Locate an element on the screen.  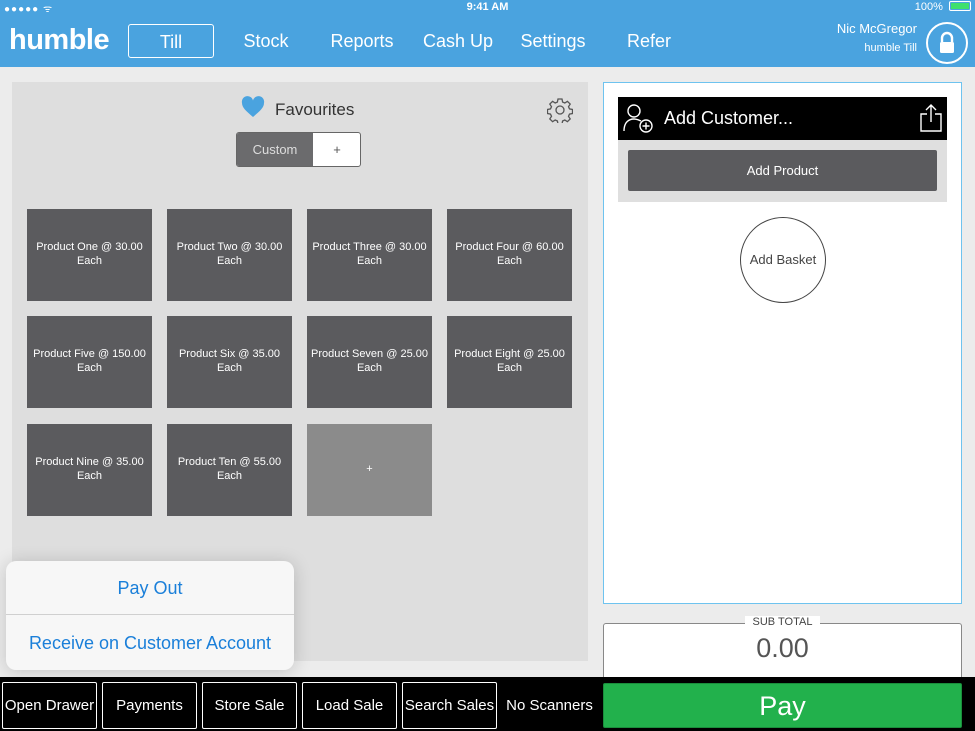
pay-out-option: Pay Out is located at coordinates (150, 588).